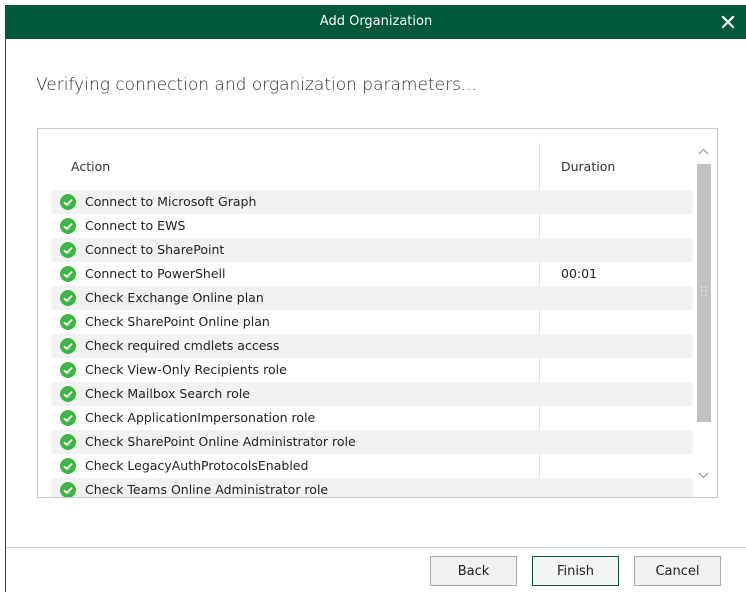 The width and height of the screenshot is (746, 592). I want to click on column-header-action: Action, so click(90, 166).